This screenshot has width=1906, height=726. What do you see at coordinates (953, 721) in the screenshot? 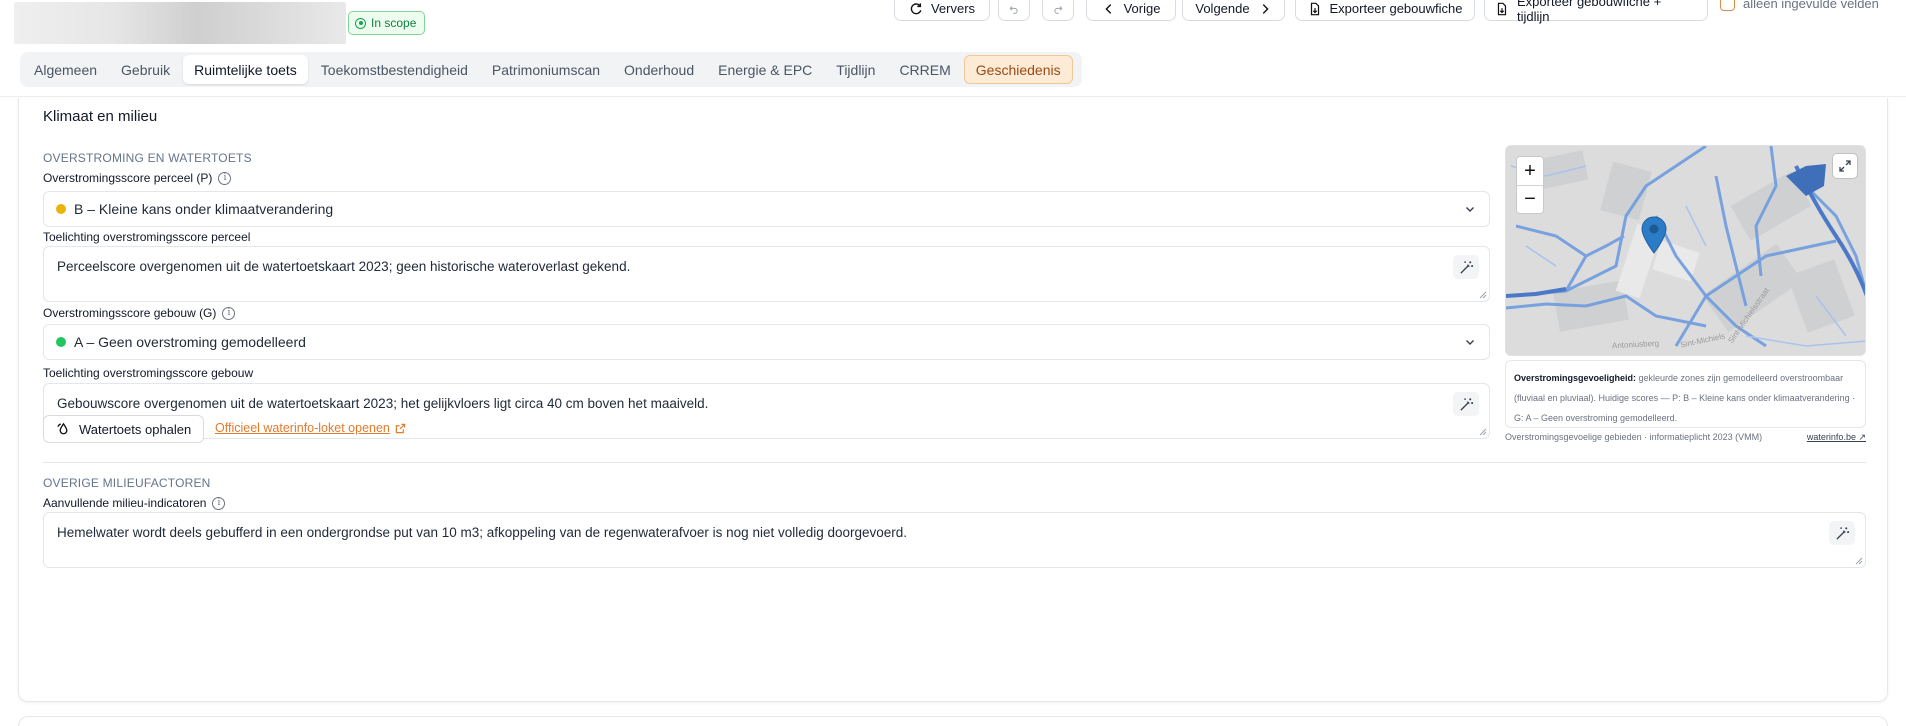
I see `next-card` at bounding box center [953, 721].